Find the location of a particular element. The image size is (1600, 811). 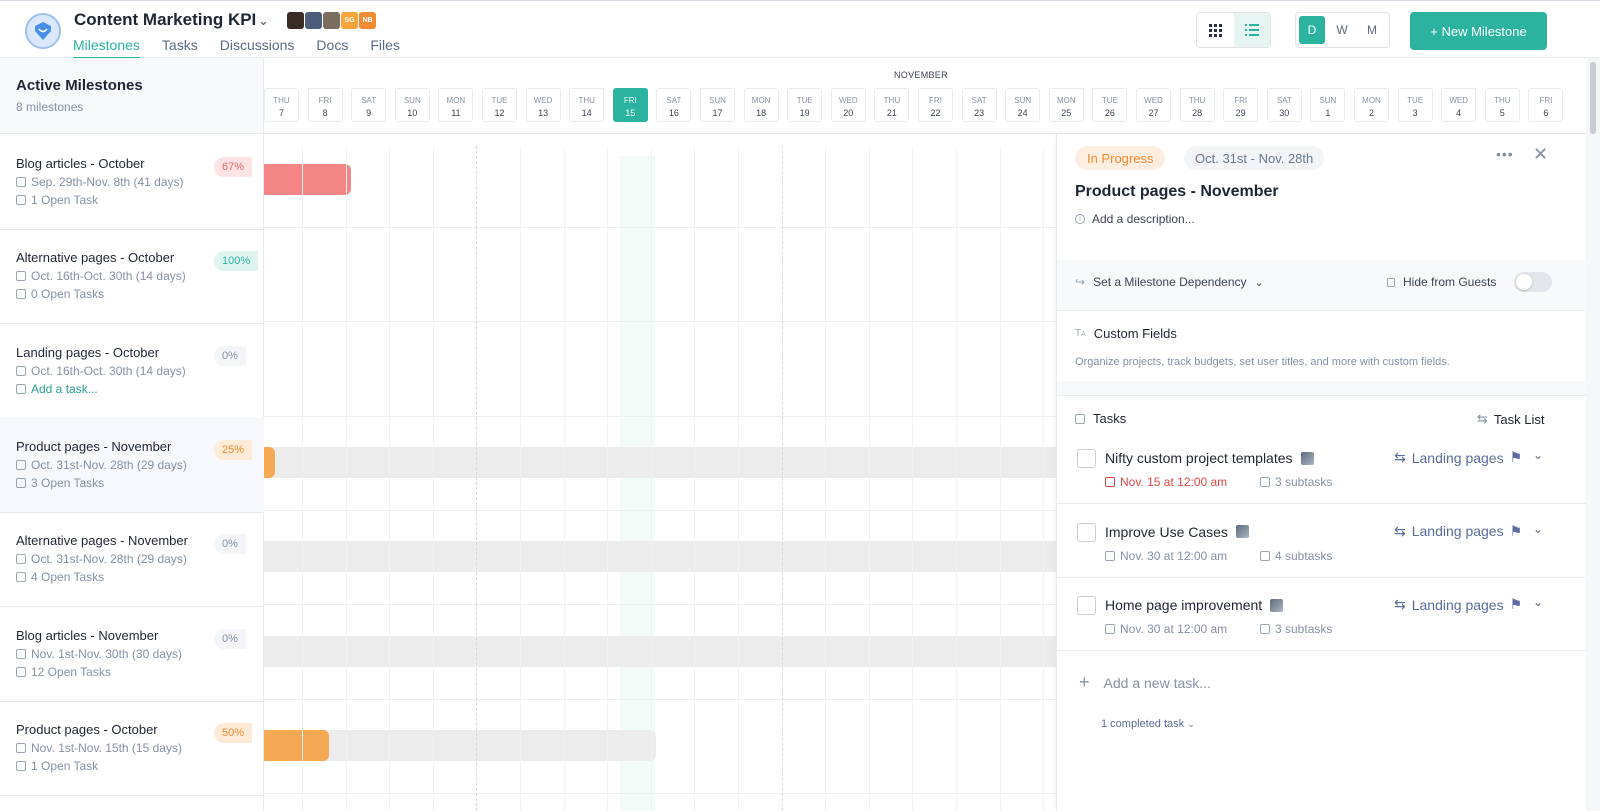

status-badge: In Progress is located at coordinates (1120, 158).